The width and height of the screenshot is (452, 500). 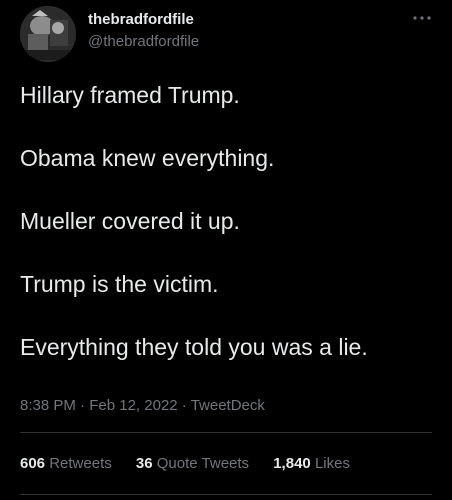 What do you see at coordinates (311, 464) in the screenshot?
I see `likes-stat: 1,840 Likes` at bounding box center [311, 464].